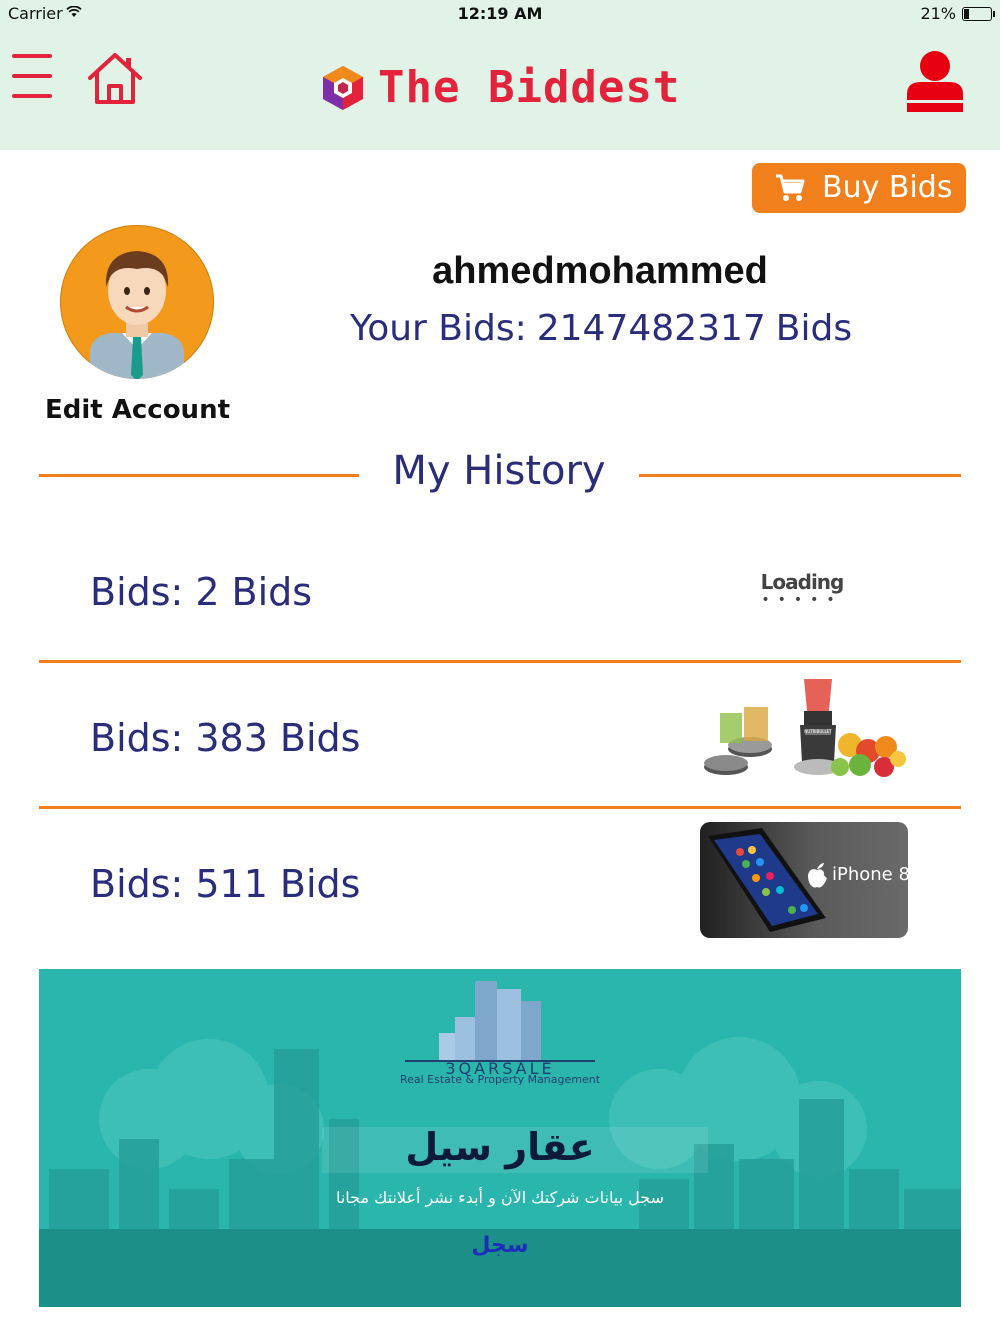 The width and height of the screenshot is (1000, 1334). I want to click on history-title: My History, so click(499, 471).